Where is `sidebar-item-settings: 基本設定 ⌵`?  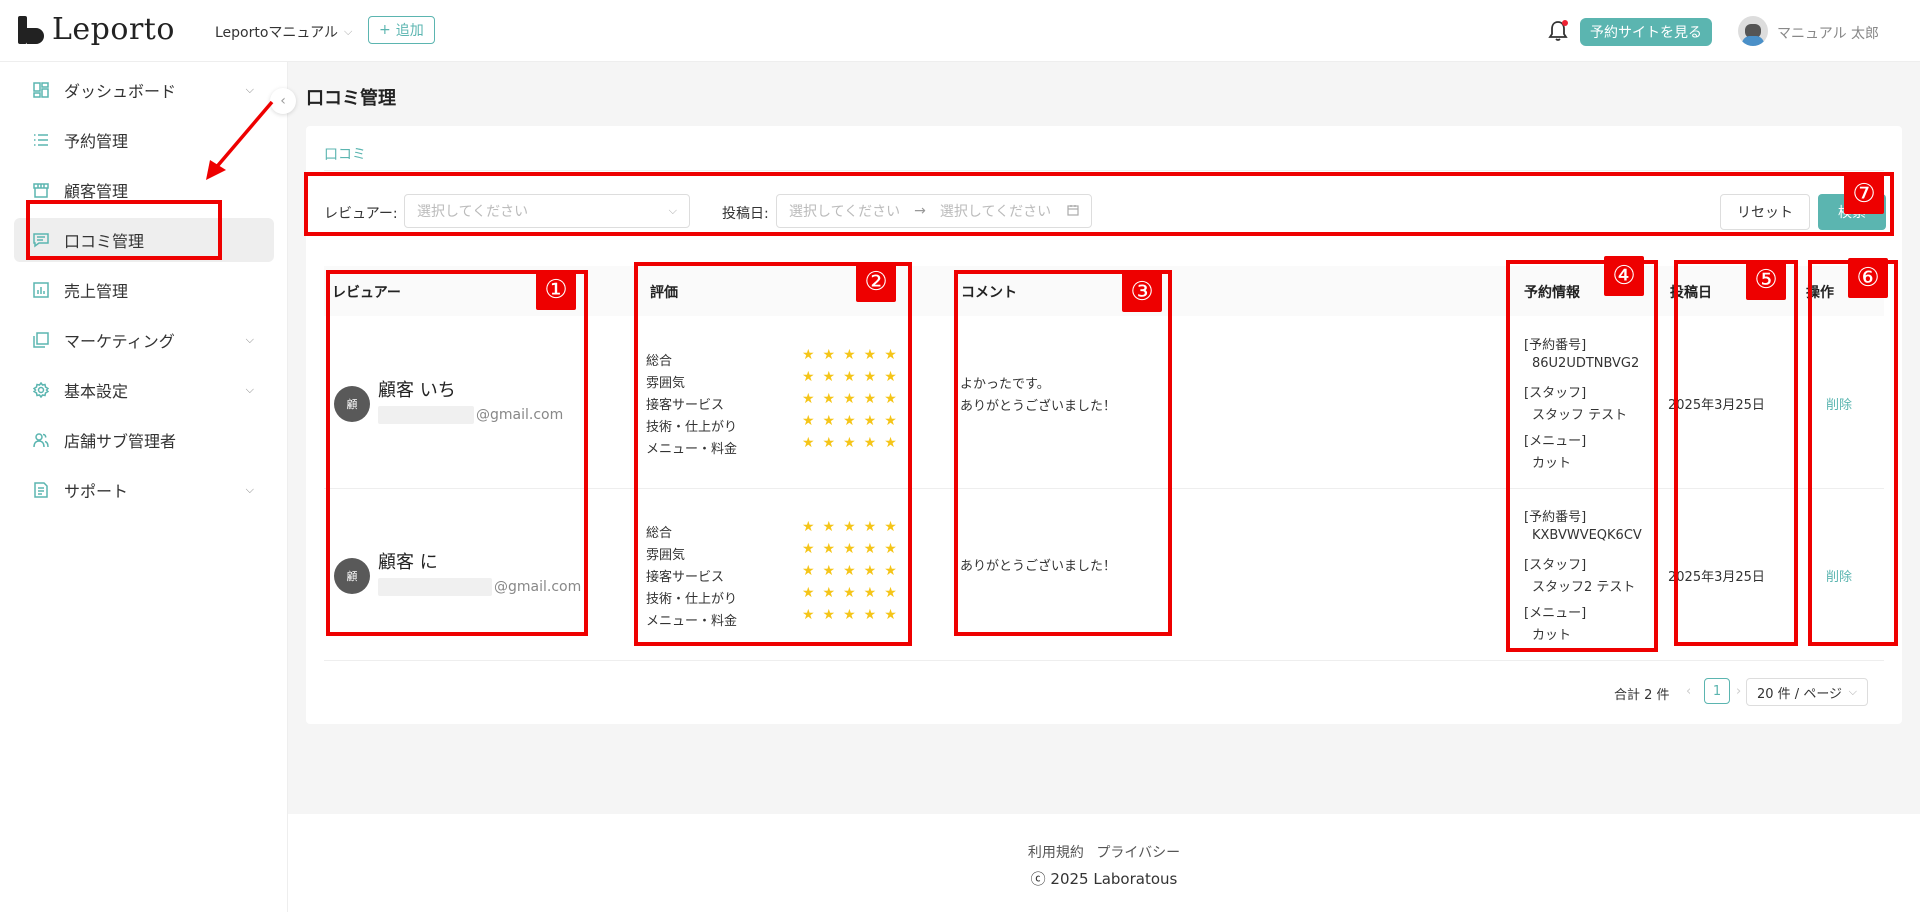
sidebar-item-settings: 基本設定 ⌵ is located at coordinates (144, 390).